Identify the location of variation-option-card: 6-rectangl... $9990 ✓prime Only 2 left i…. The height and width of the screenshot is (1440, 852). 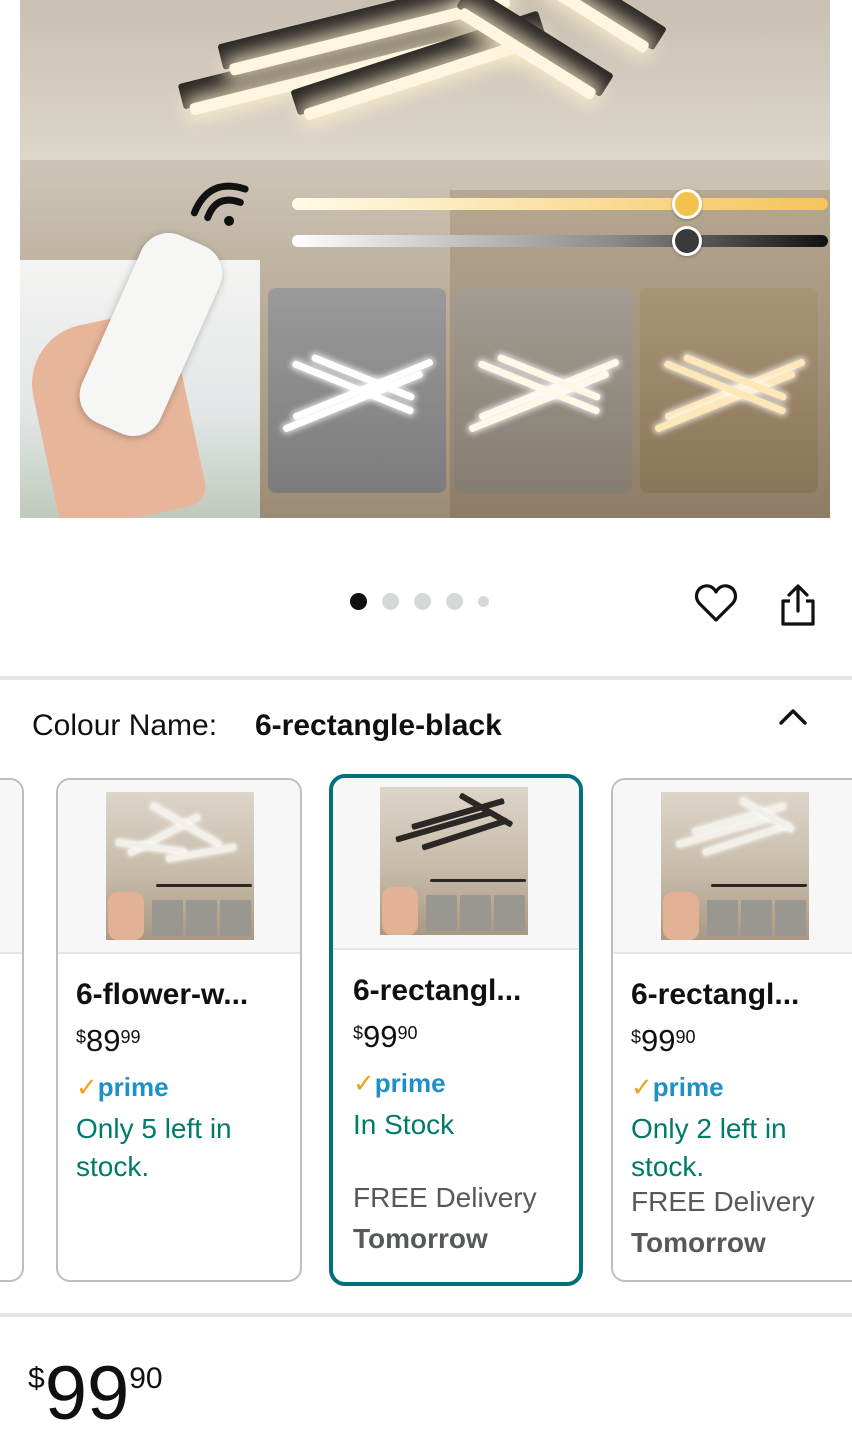
(731, 1030).